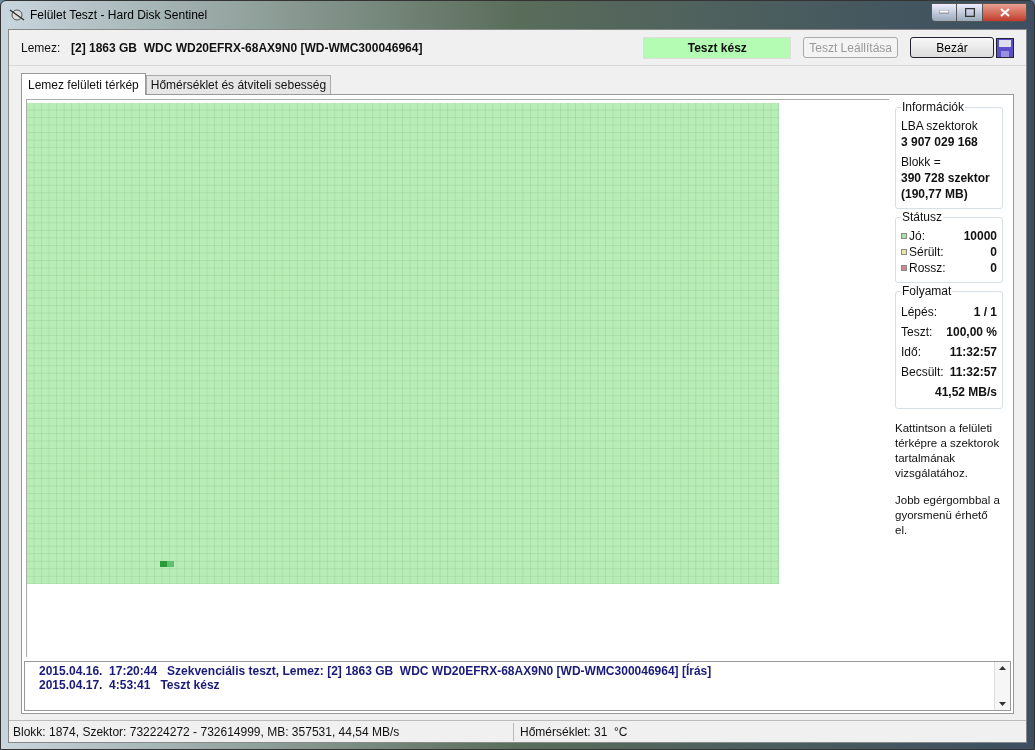  I want to click on group-title: Státusz, so click(922, 217).